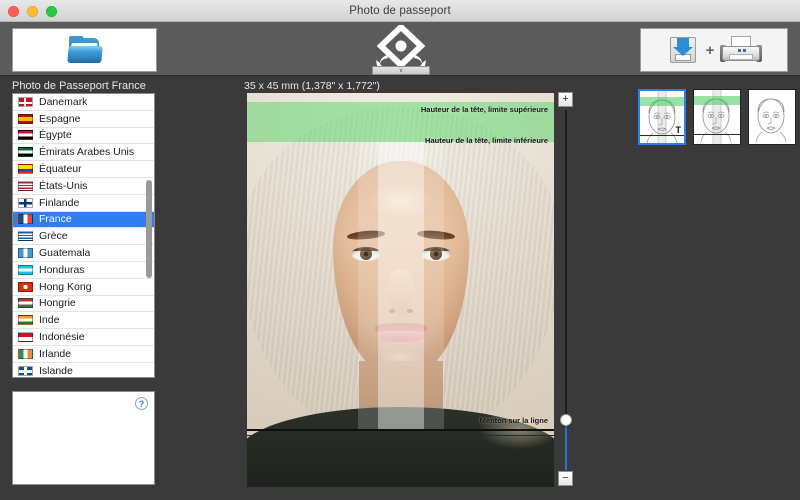  I want to click on country-list-item: Espagne, so click(83, 119).